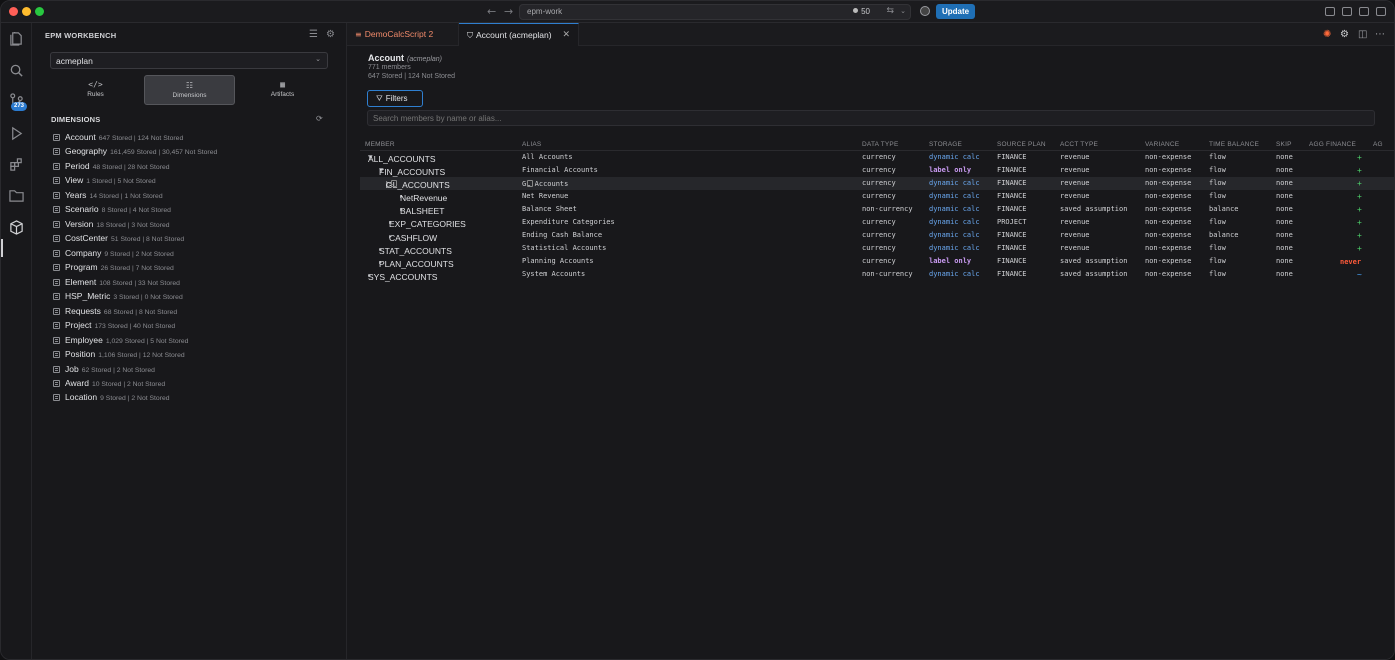  What do you see at coordinates (1347, 11) in the screenshot?
I see `toggle-sidebar-icon` at bounding box center [1347, 11].